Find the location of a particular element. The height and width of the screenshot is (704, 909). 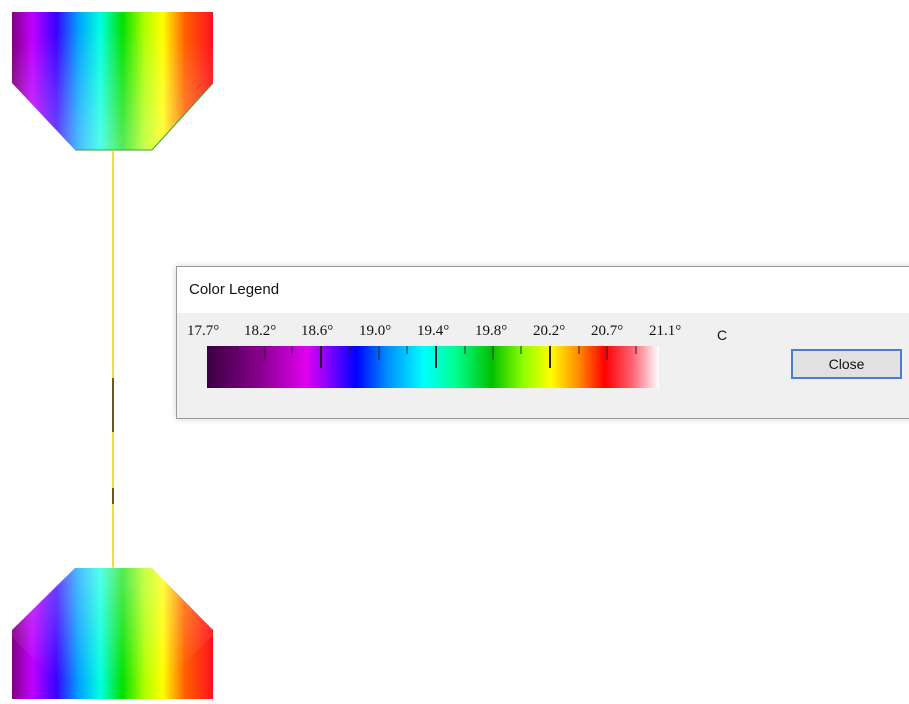

unit-label: C is located at coordinates (722, 335).